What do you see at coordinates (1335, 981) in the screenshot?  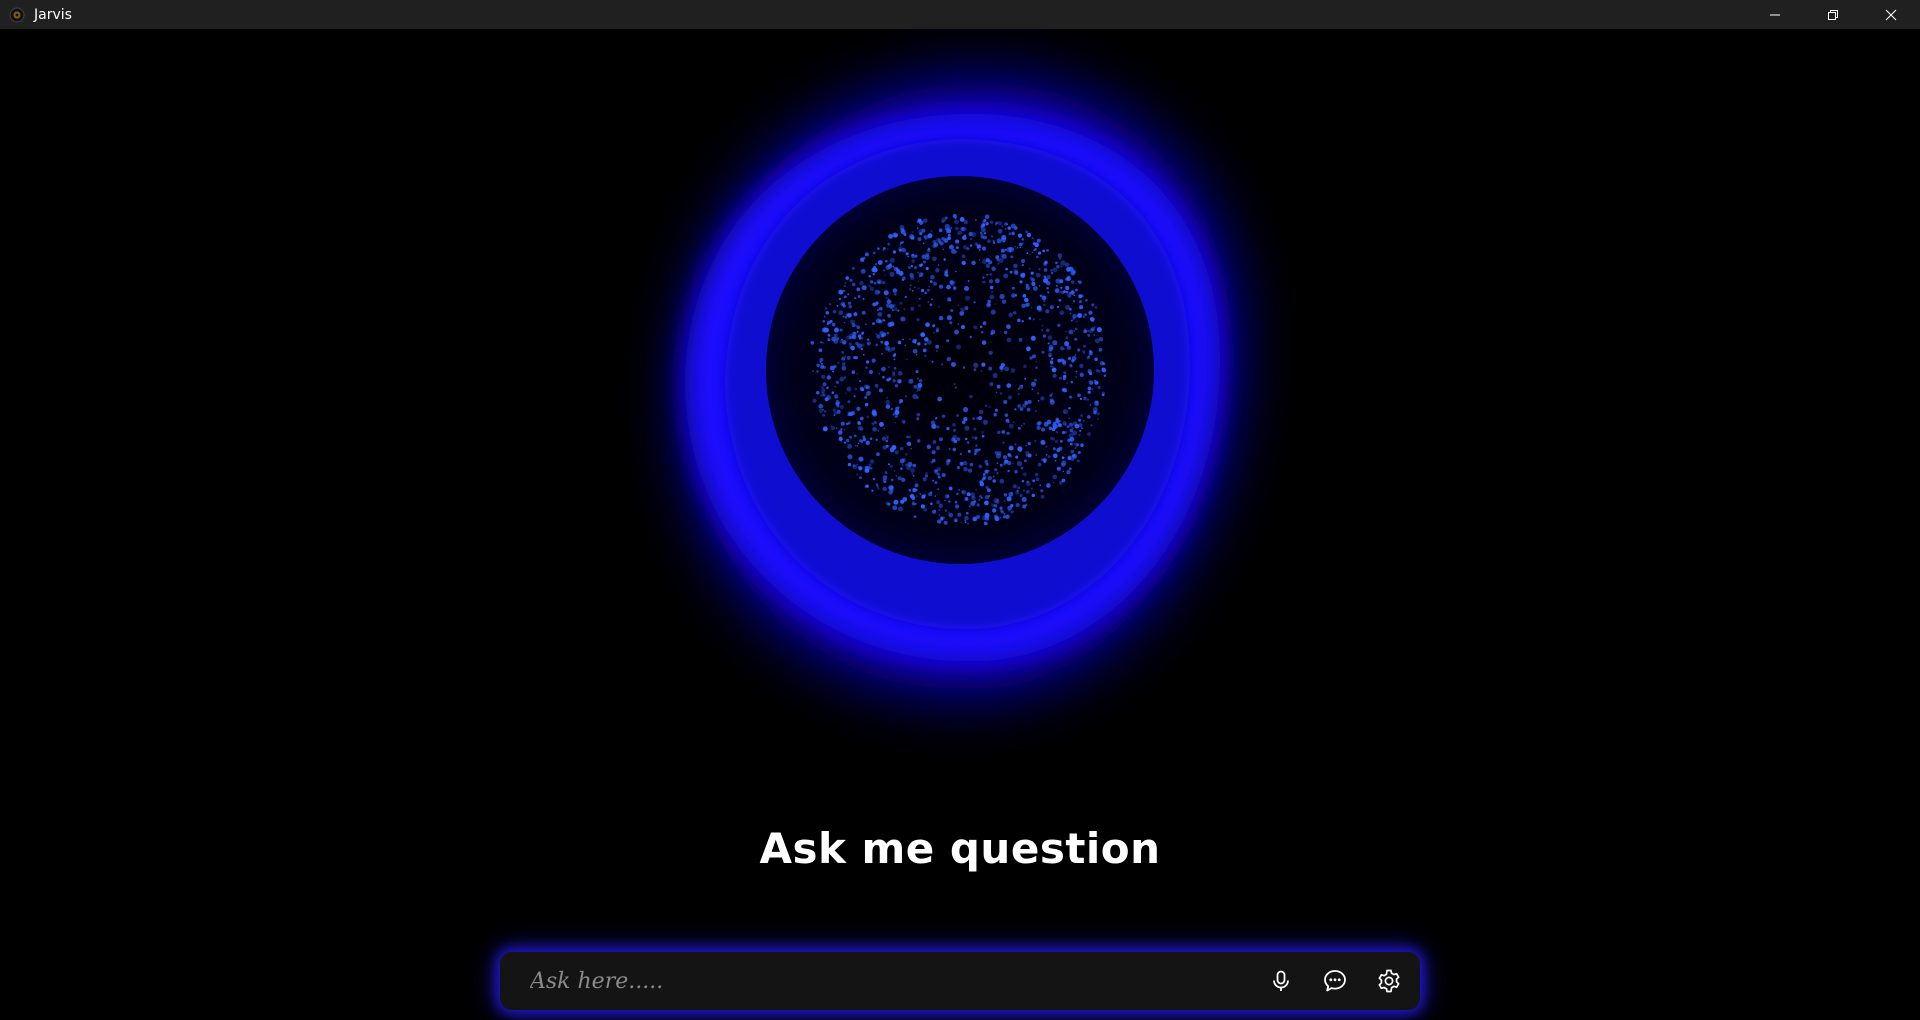 I see `chat-button` at bounding box center [1335, 981].